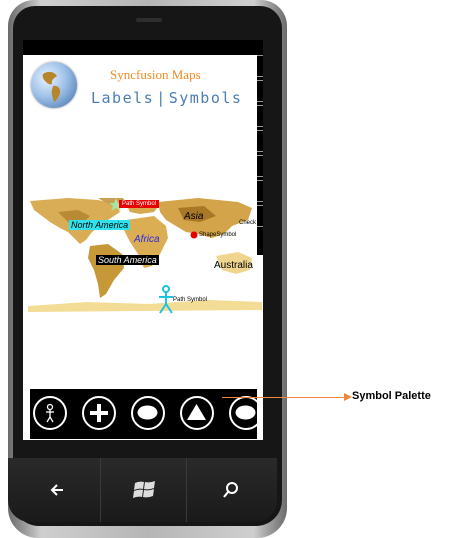 The width and height of the screenshot is (451, 538). I want to click on hardware-buttons, so click(142, 490).